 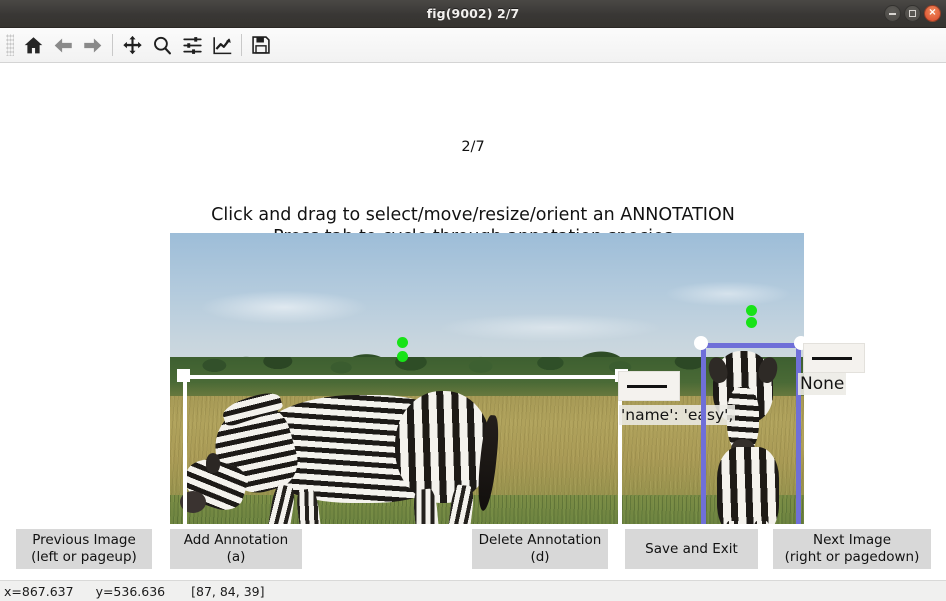 I want to click on next-image-label-1: Next Image, so click(x=852, y=540).